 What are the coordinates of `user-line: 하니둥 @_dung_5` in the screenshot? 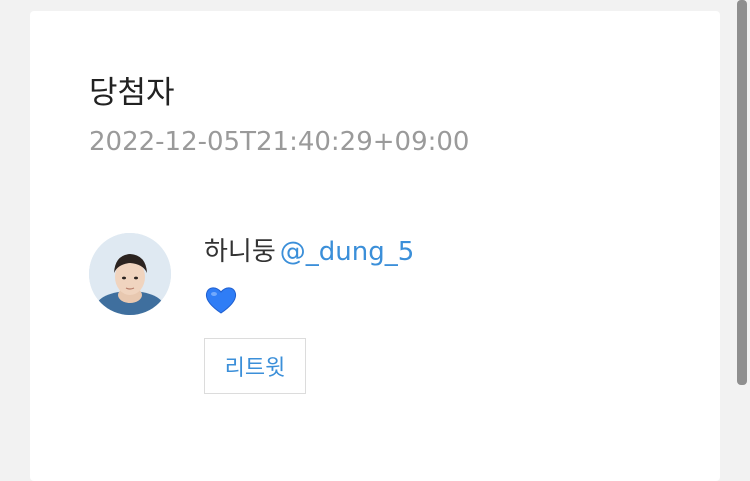 It's located at (309, 252).